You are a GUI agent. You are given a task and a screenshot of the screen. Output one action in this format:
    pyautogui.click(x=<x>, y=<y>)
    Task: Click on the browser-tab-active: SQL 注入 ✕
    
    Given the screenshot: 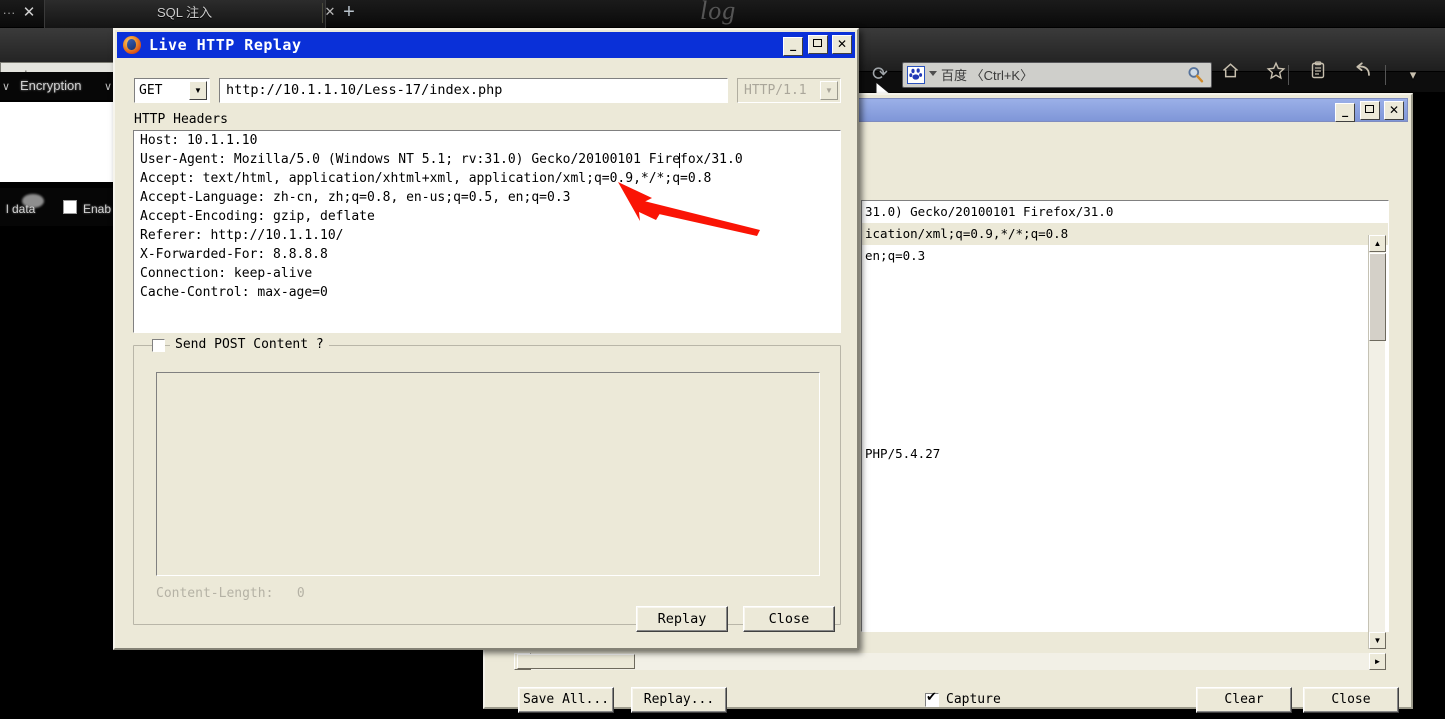 What is the action you would take?
    pyautogui.click(x=189, y=14)
    